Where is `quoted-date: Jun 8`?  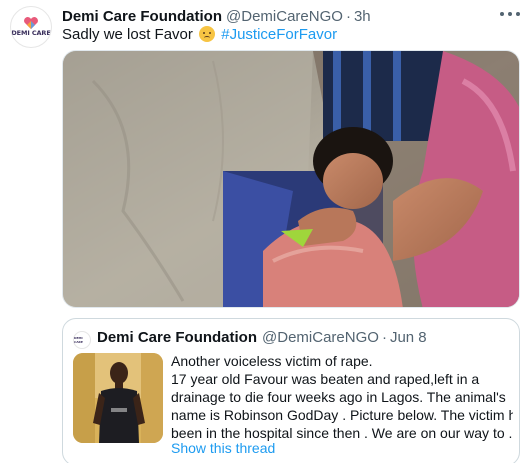
quoted-date: Jun 8 is located at coordinates (408, 337).